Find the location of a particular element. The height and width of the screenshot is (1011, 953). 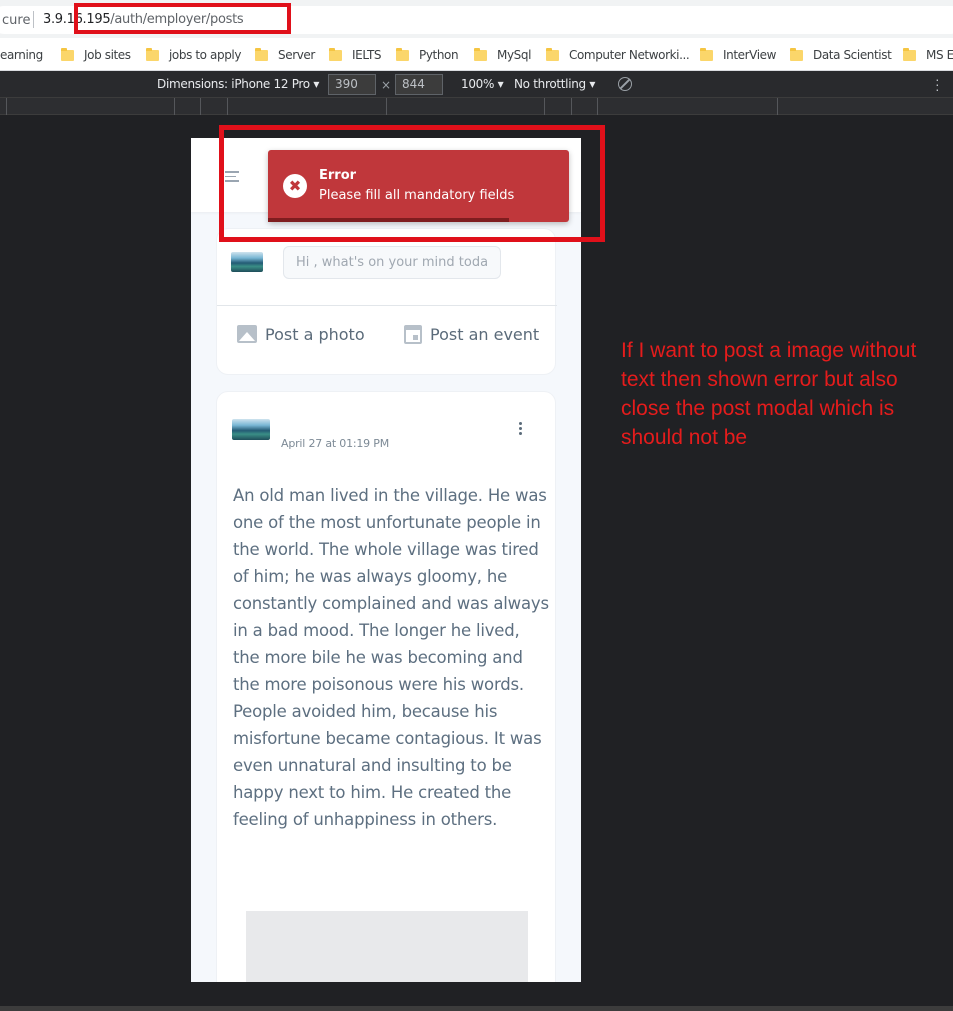

bookmark-label: IELTS is located at coordinates (367, 55).